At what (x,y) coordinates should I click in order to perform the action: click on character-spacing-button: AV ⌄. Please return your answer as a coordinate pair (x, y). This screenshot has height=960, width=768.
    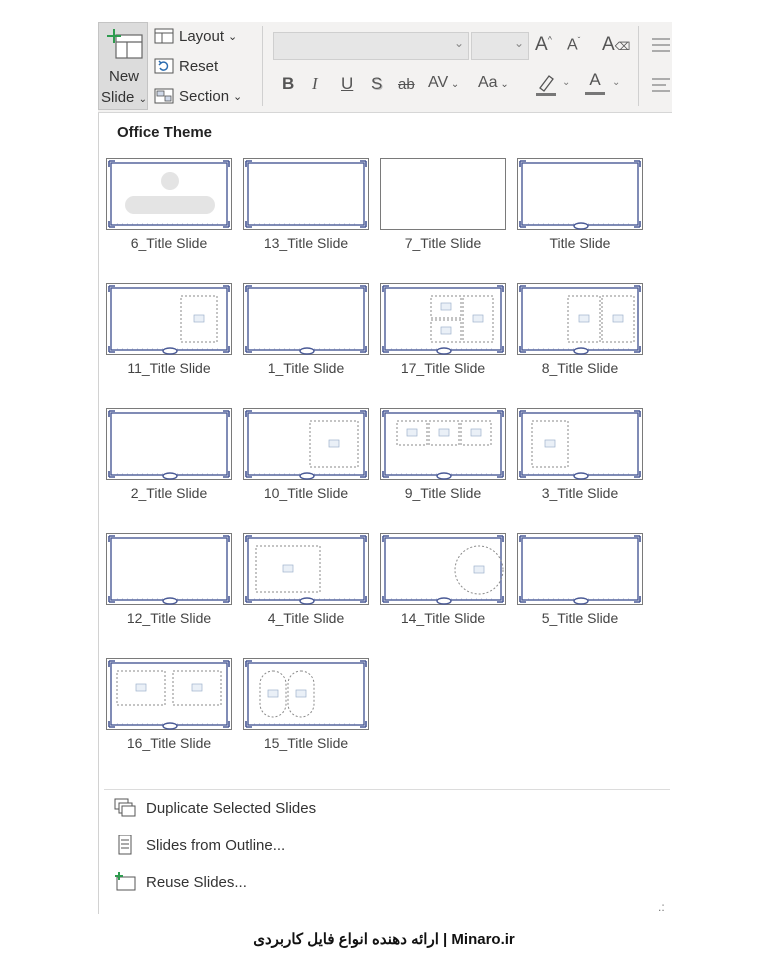
    Looking at the image, I should click on (443, 83).